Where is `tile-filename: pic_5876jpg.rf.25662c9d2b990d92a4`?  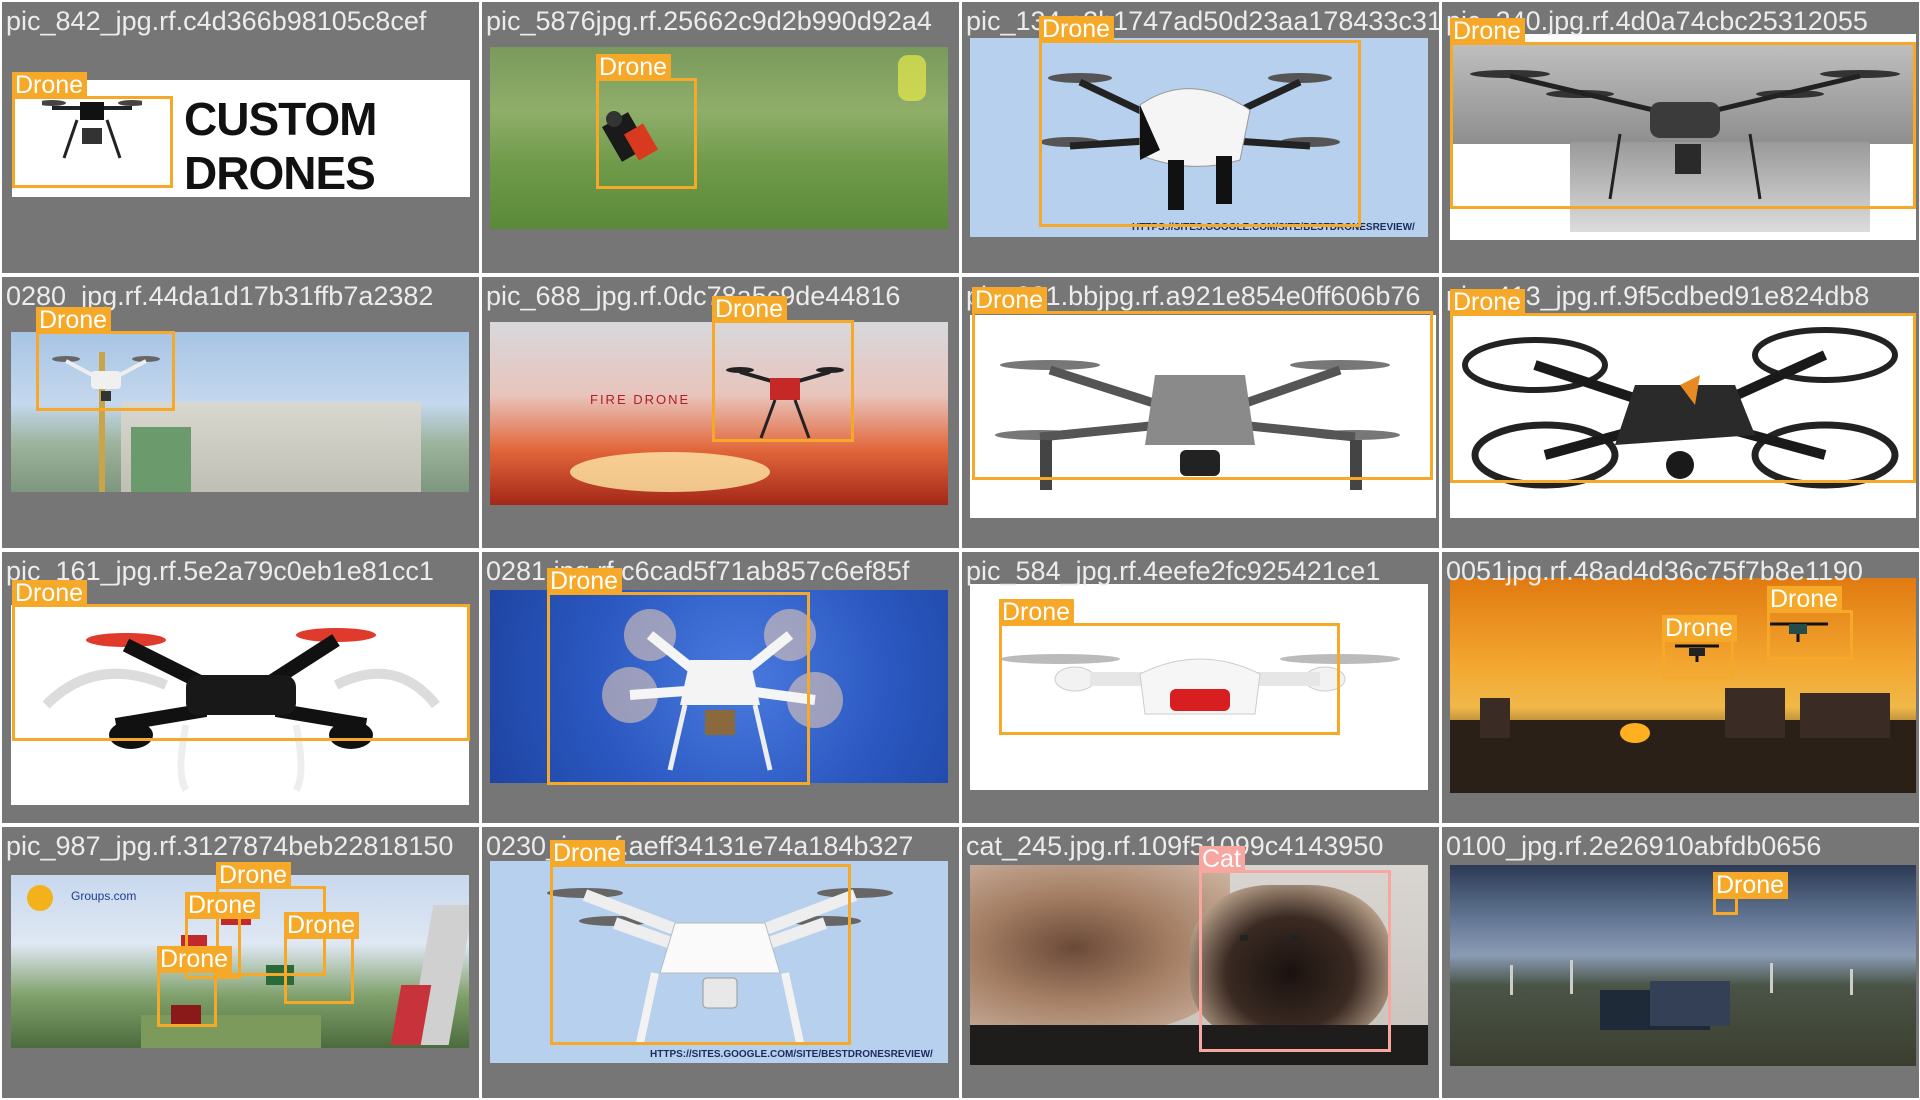 tile-filename: pic_5876jpg.rf.25662c9d2b990d92a4 is located at coordinates (709, 21).